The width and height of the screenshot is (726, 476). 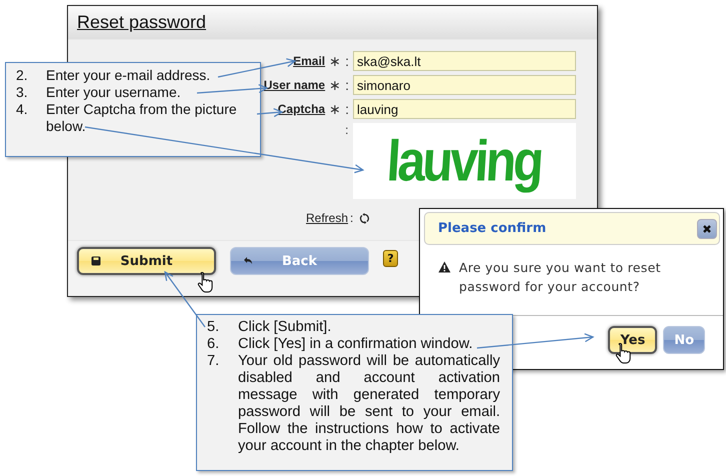 I want to click on step-text: Enter Captcha from the picture below., so click(x=142, y=118).